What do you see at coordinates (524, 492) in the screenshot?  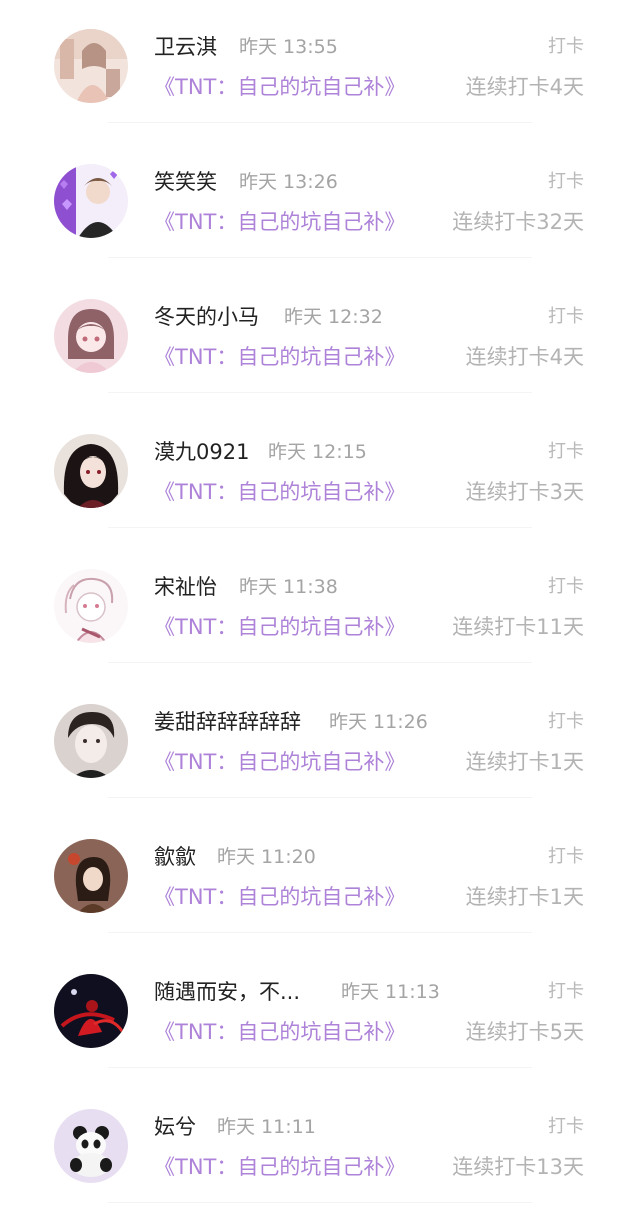 I see `streak-count: 连续打卡3天` at bounding box center [524, 492].